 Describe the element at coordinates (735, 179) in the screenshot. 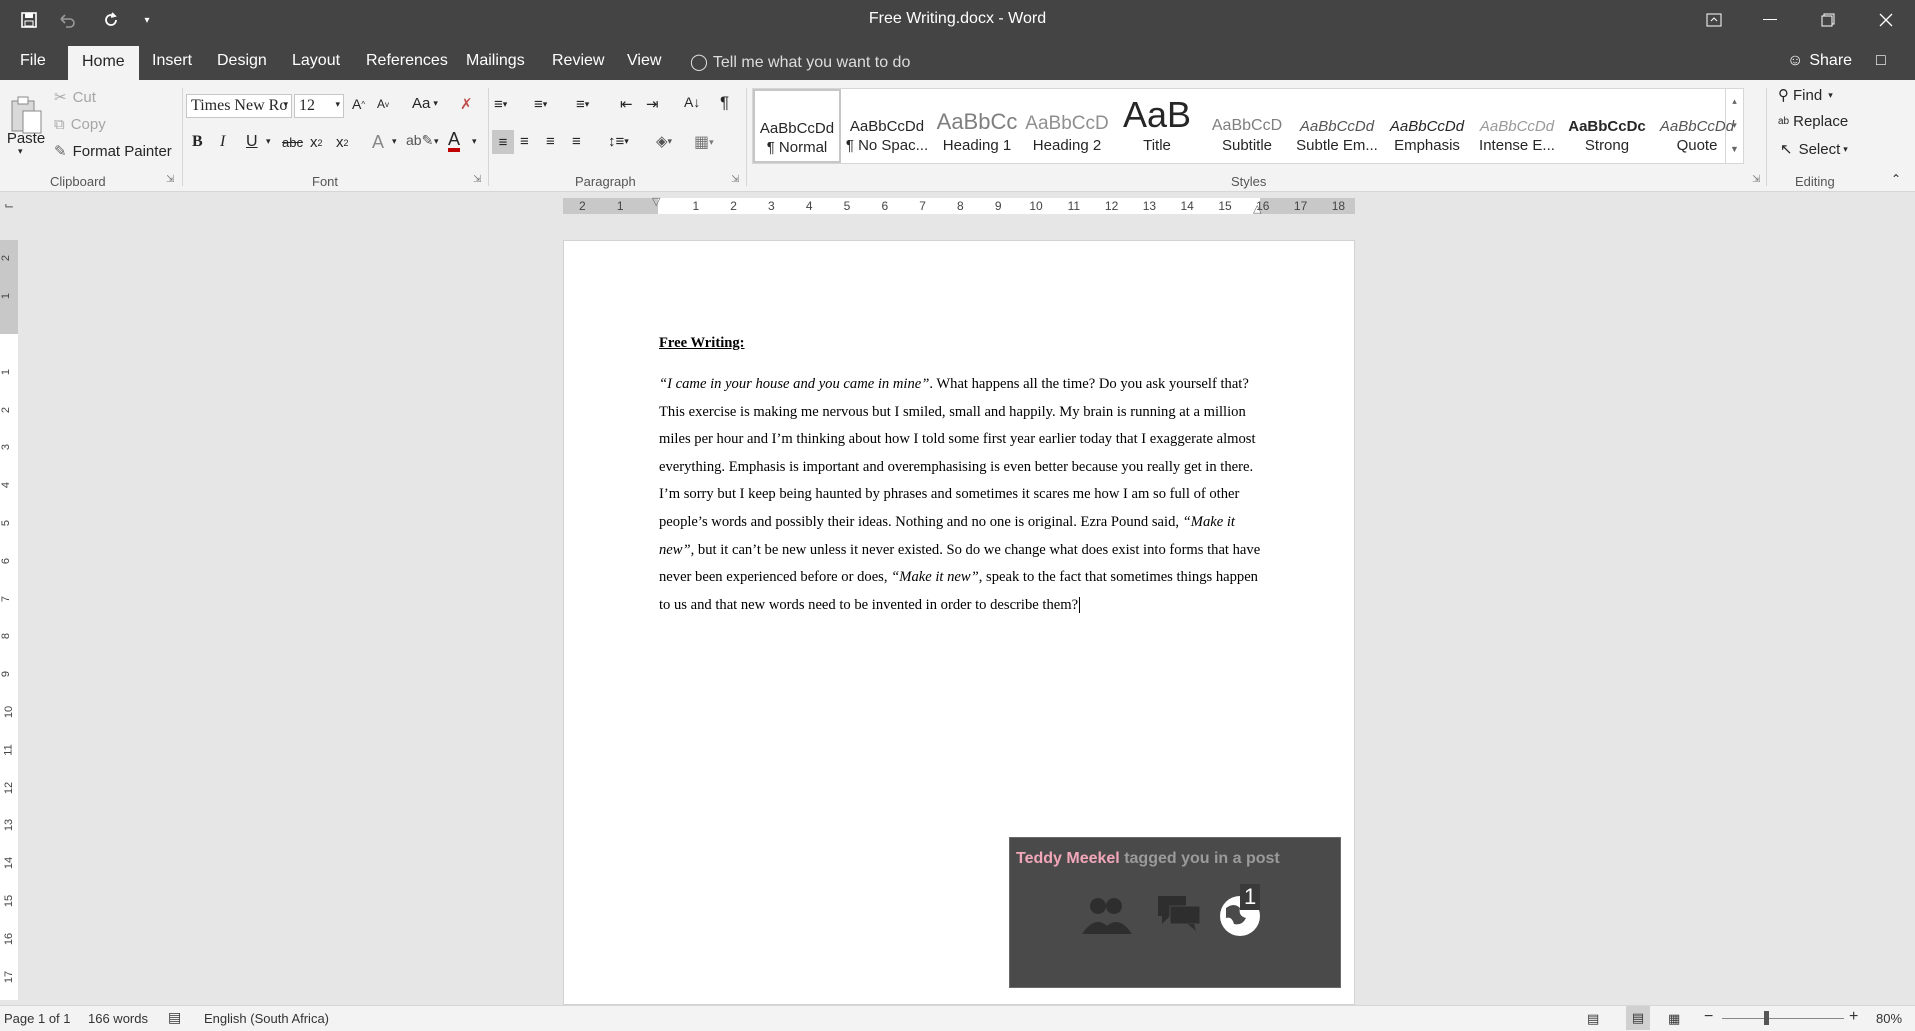

I see `paragraph-launcher-icon: ⇲` at that location.